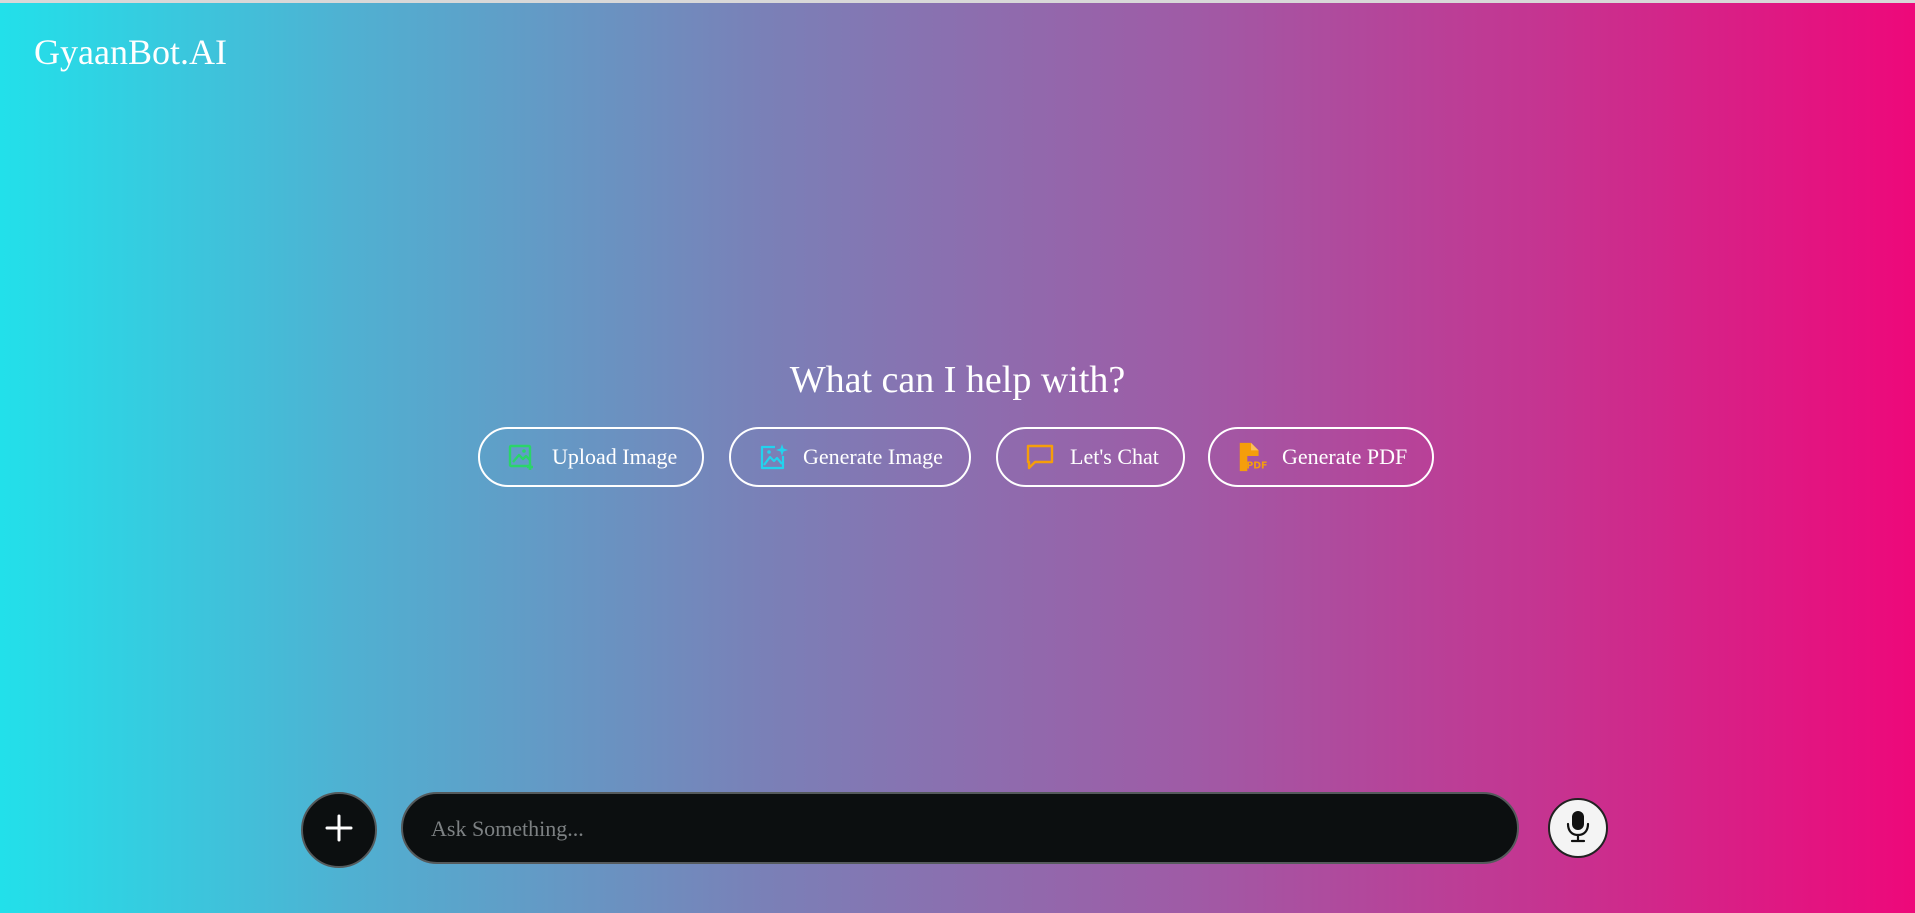  I want to click on add-attachment-button, so click(339, 830).